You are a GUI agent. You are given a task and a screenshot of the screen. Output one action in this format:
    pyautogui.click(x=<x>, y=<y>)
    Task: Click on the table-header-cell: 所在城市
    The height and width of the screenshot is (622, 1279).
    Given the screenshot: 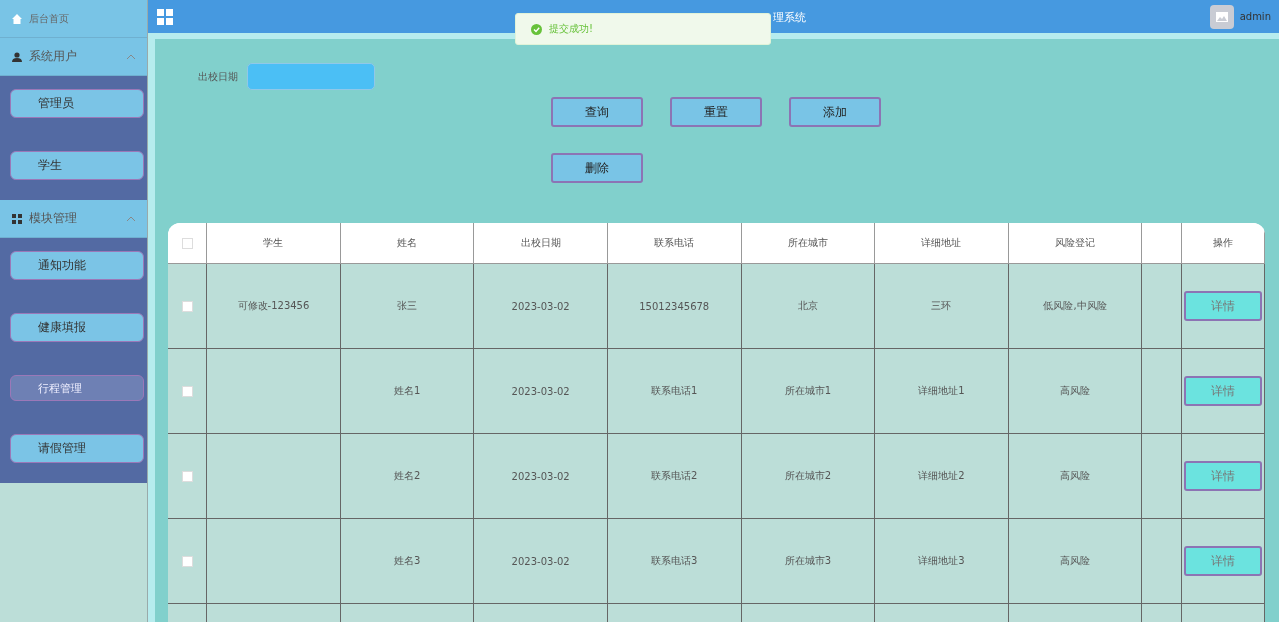 What is the action you would take?
    pyautogui.click(x=808, y=243)
    